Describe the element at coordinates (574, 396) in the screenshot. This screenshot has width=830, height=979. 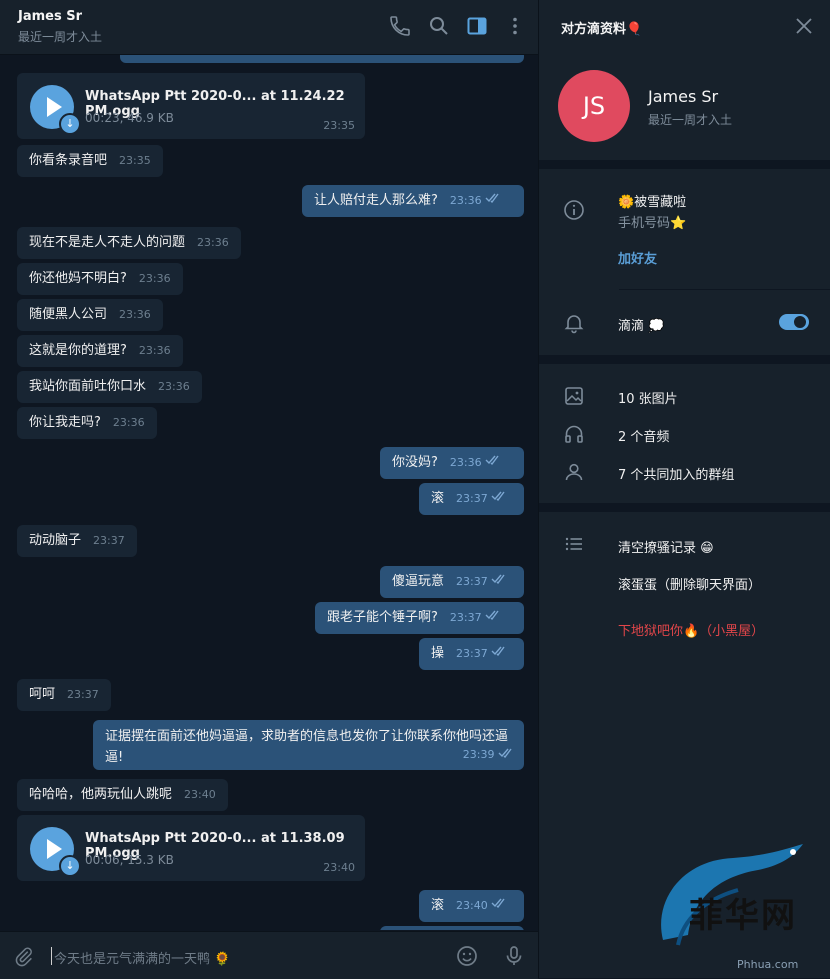
I see `photo-icon` at that location.